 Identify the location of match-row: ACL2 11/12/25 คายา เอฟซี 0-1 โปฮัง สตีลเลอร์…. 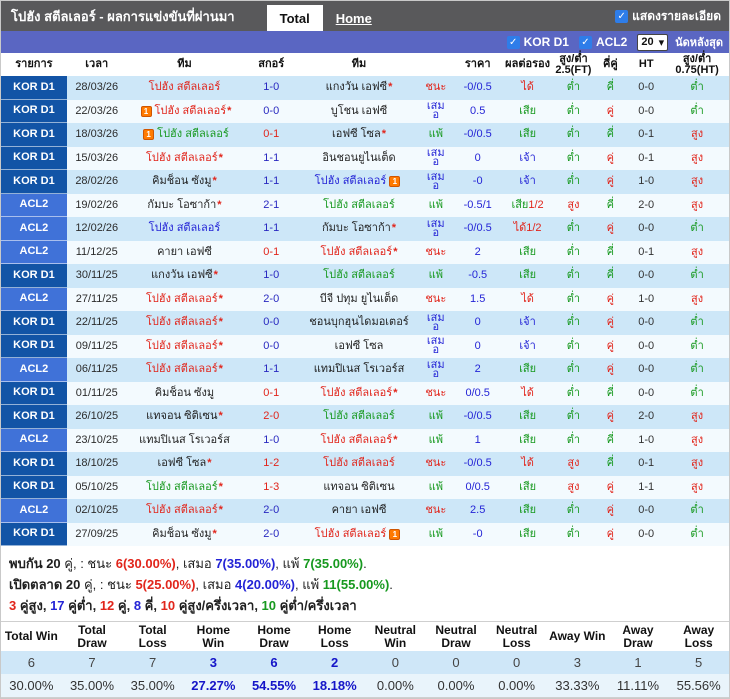
(365, 252).